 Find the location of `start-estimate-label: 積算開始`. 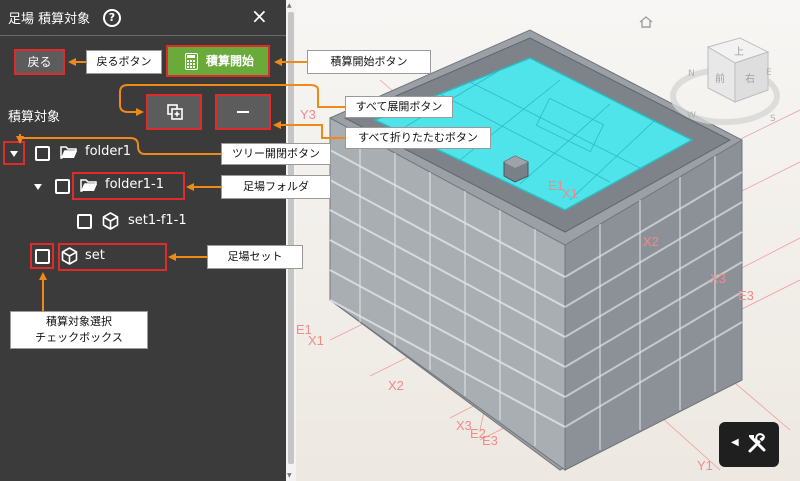

start-estimate-label: 積算開始 is located at coordinates (230, 61).